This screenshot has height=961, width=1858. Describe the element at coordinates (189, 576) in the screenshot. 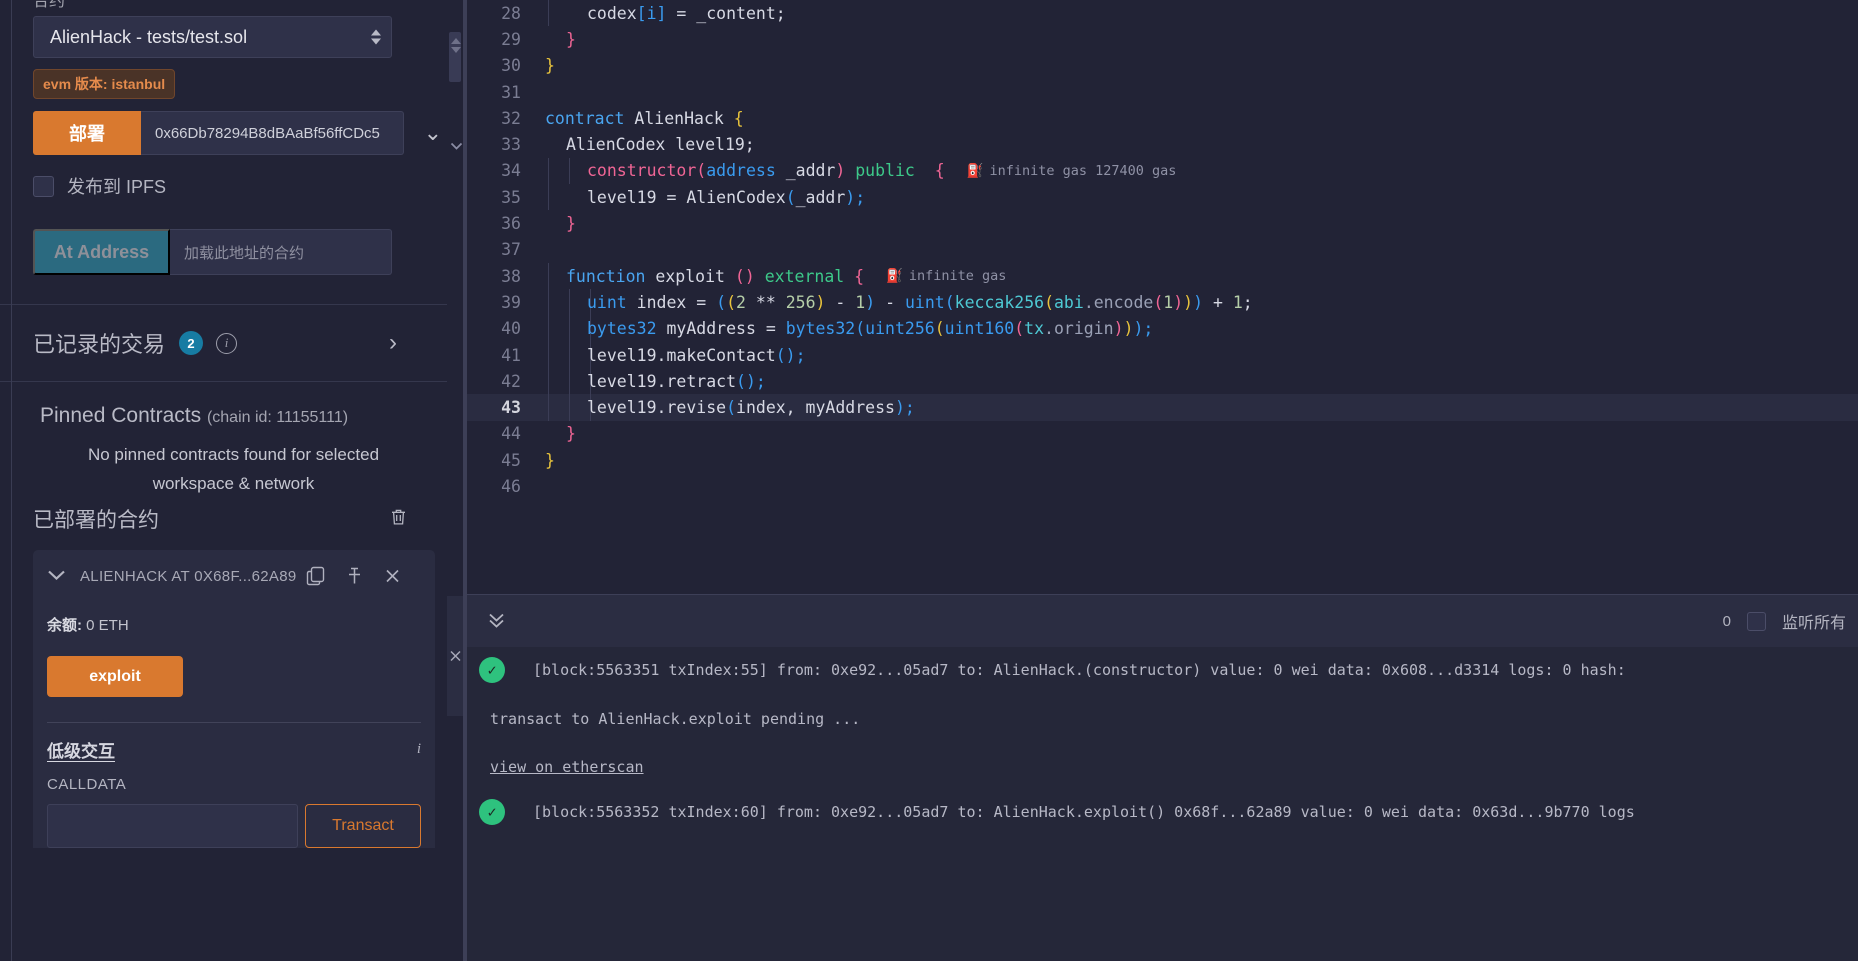

I see `instance-name: ALIENHACK AT 0X68F...62A89 (BL` at that location.